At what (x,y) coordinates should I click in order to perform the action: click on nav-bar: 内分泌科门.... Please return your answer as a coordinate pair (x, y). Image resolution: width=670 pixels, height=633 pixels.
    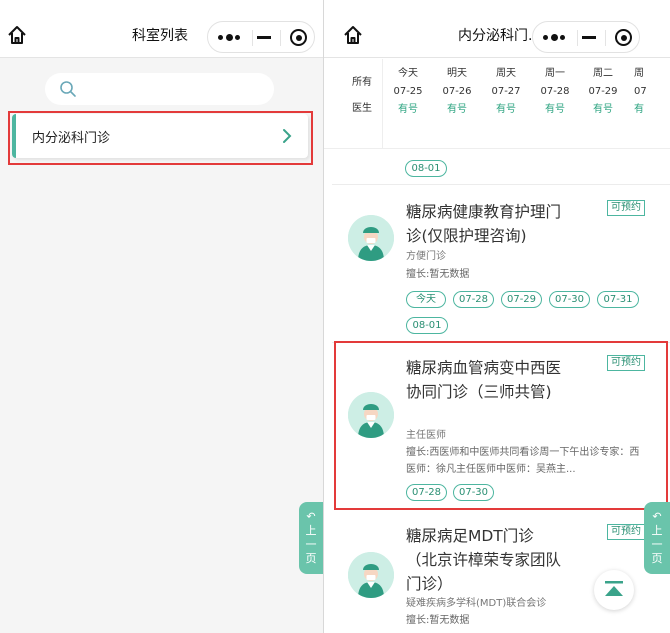
    Looking at the image, I should click on (497, 29).